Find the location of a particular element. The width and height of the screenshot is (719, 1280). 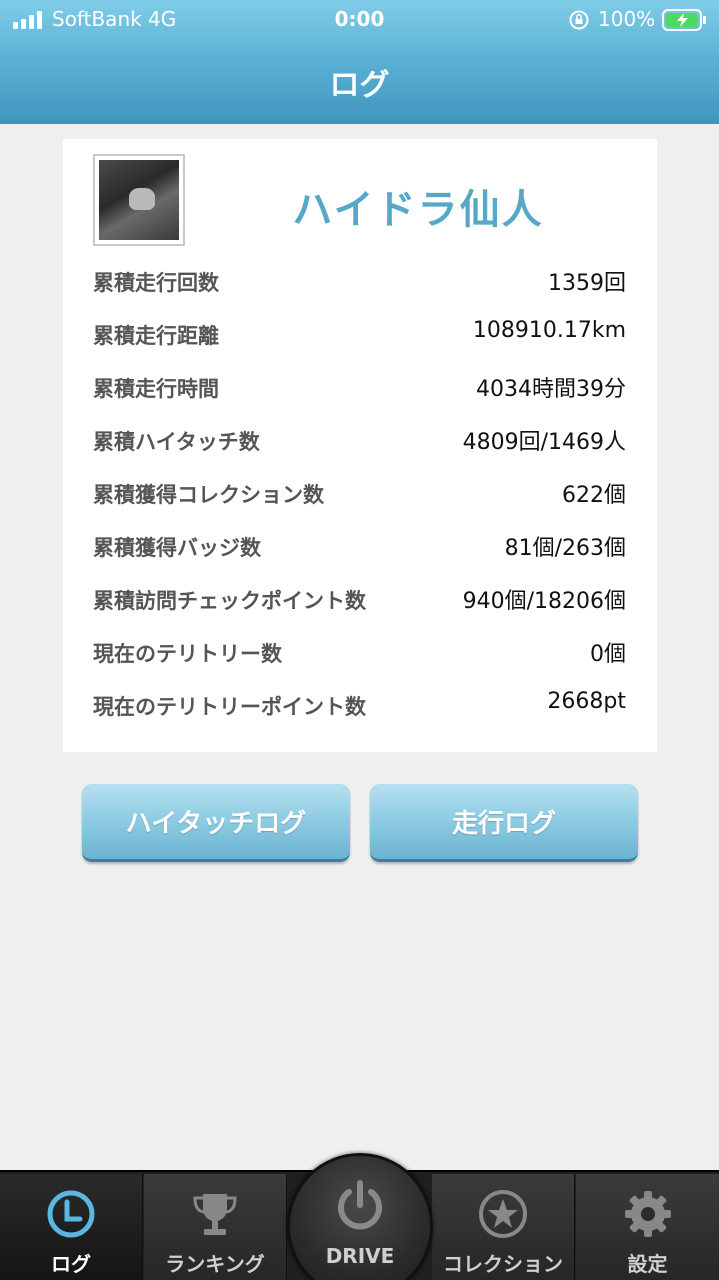

stat-value: 4034時間39分 is located at coordinates (551, 389).